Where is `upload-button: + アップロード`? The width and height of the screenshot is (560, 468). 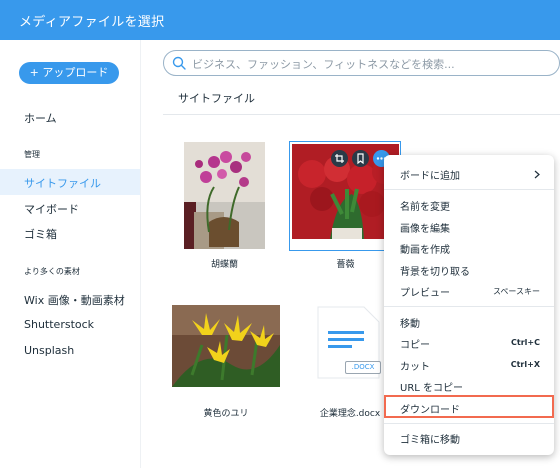
upload-button: + アップロード is located at coordinates (69, 73).